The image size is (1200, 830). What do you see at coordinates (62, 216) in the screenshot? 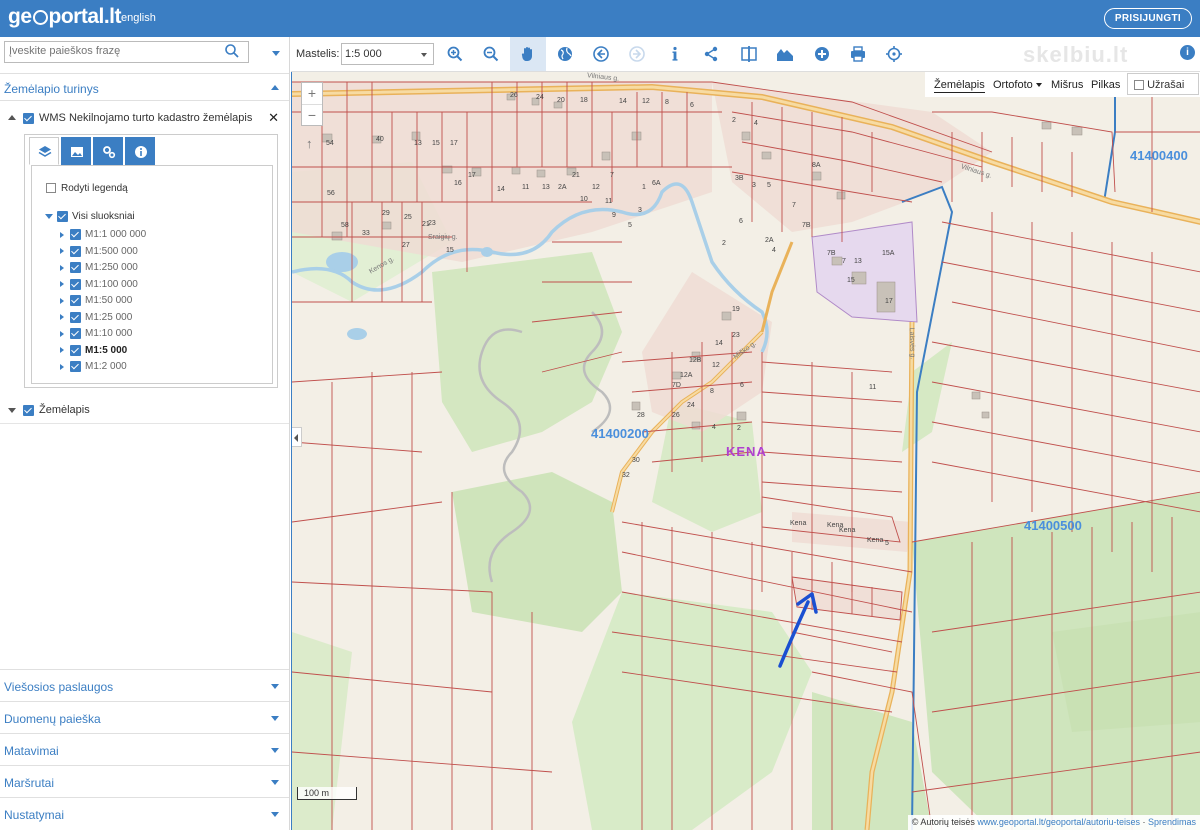
I see `all-layers-checkbox` at bounding box center [62, 216].